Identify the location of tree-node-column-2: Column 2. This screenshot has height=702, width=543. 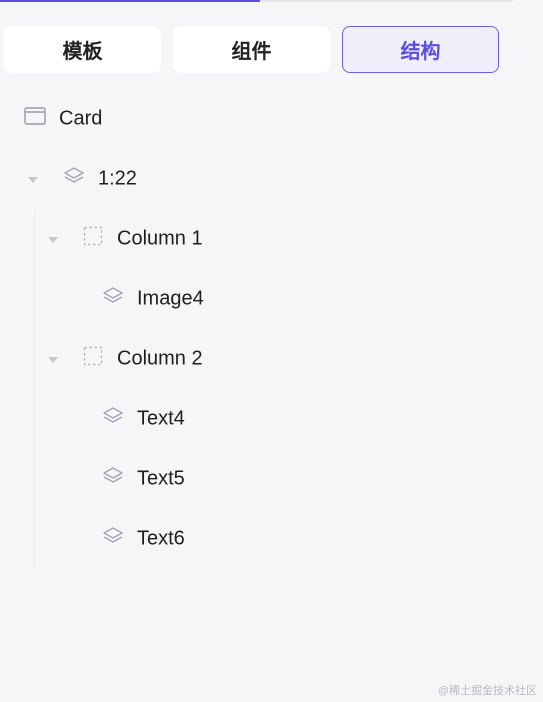
(271, 359).